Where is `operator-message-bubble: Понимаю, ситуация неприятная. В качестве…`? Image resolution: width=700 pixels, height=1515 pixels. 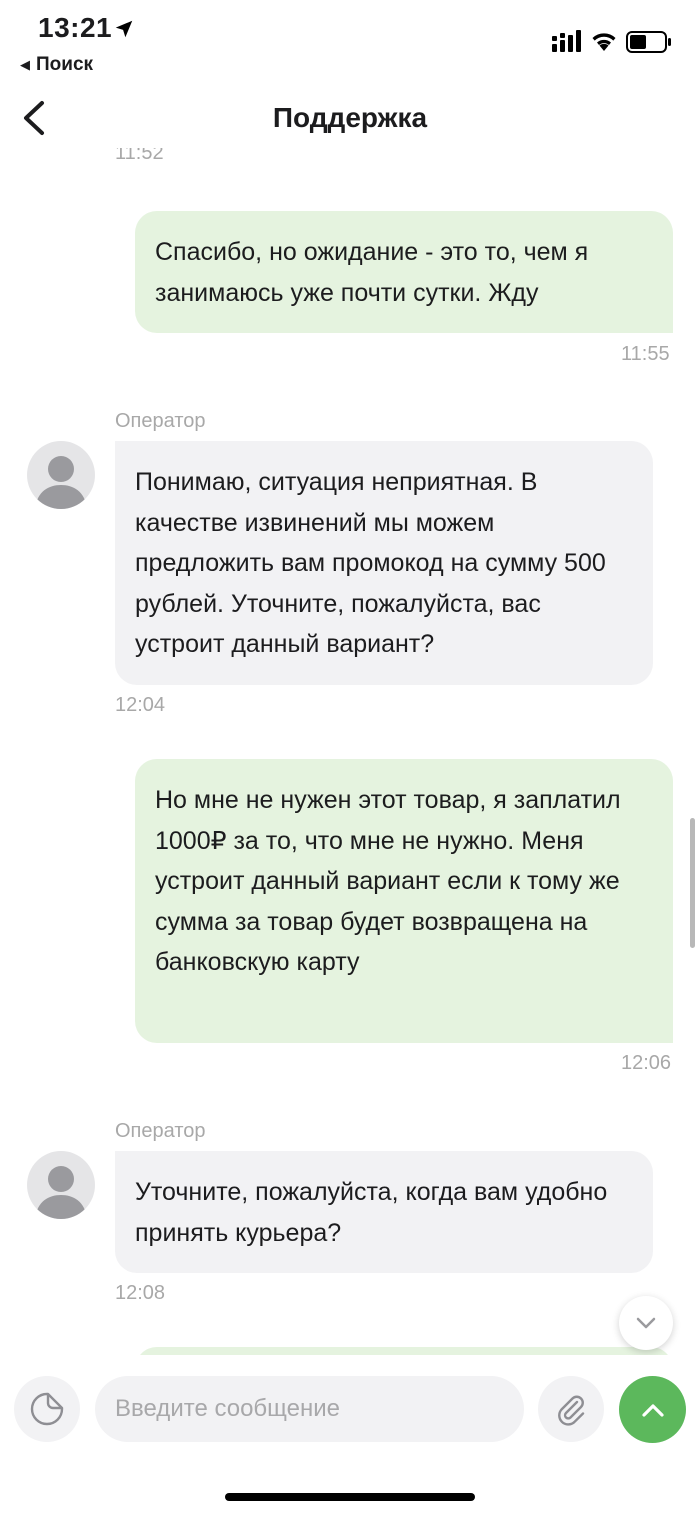 operator-message-bubble: Понимаю, ситуация неприятная. В качестве… is located at coordinates (384, 563).